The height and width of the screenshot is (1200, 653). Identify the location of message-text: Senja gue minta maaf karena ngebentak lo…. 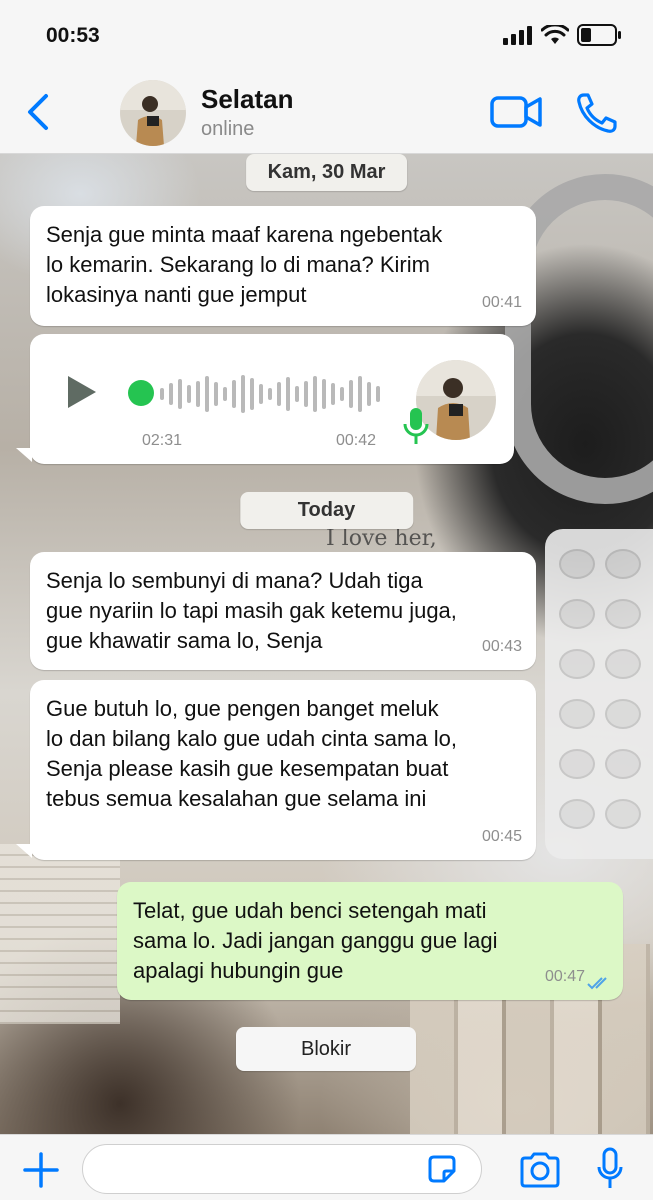
(244, 264).